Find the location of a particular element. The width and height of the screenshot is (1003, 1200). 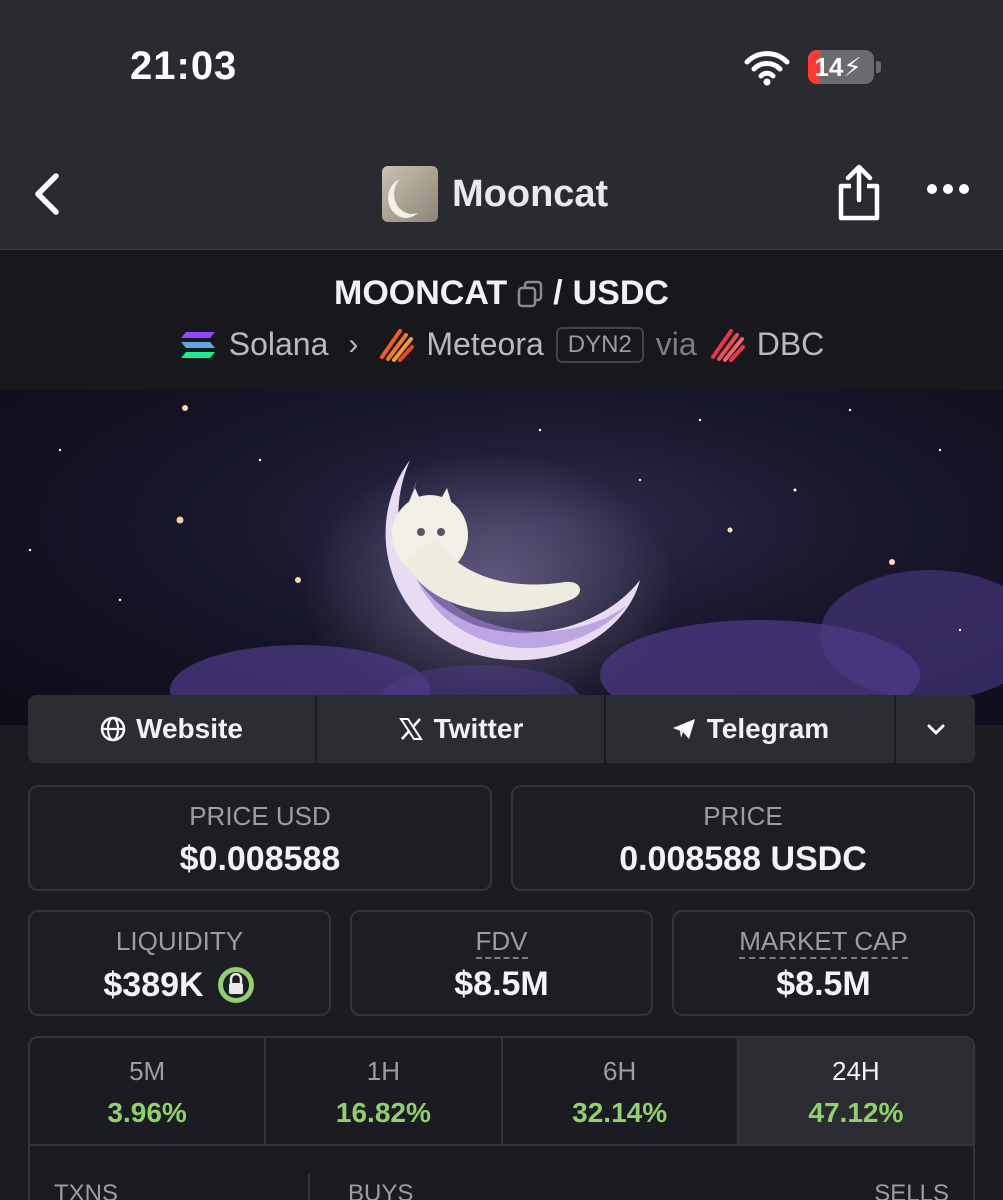

pair-name: MOONCAT / USDC is located at coordinates (501, 293).